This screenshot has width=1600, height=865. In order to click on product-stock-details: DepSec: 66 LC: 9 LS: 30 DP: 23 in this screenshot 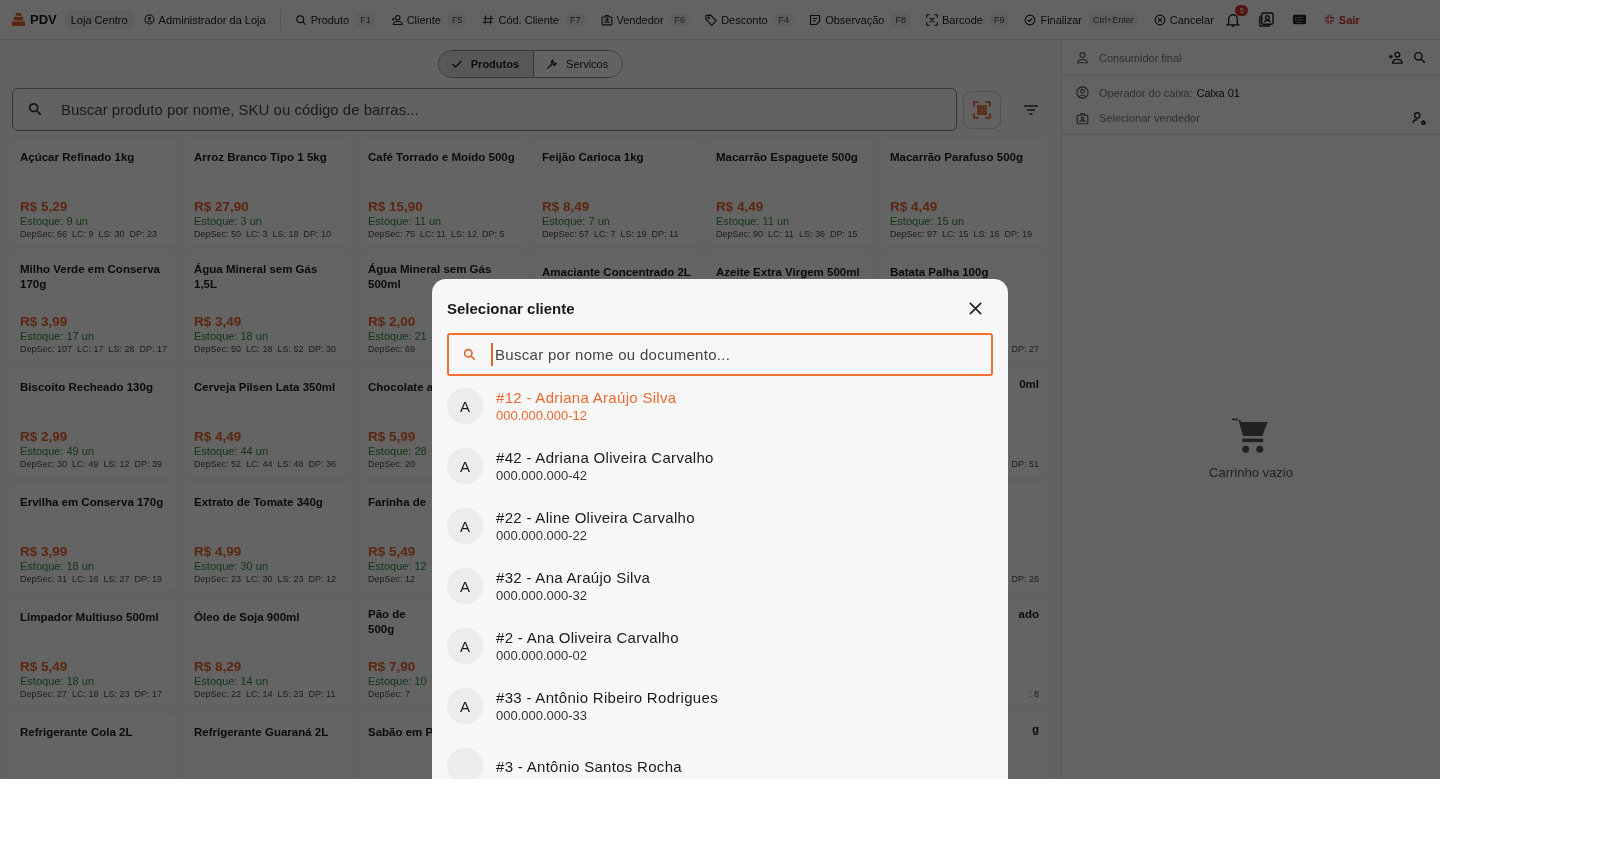, I will do `click(89, 234)`.